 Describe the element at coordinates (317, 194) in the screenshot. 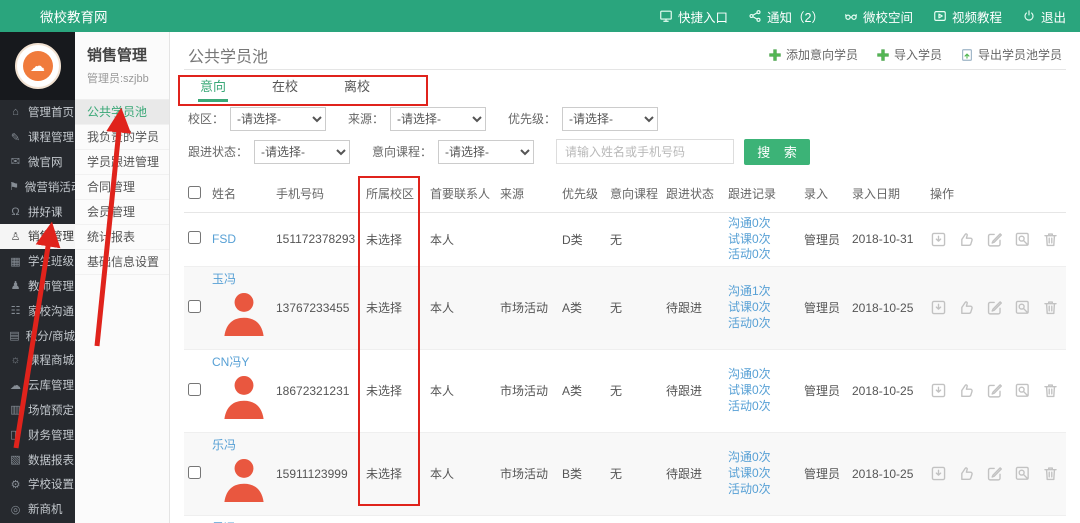

I see `column-header-1: 手机号码` at that location.